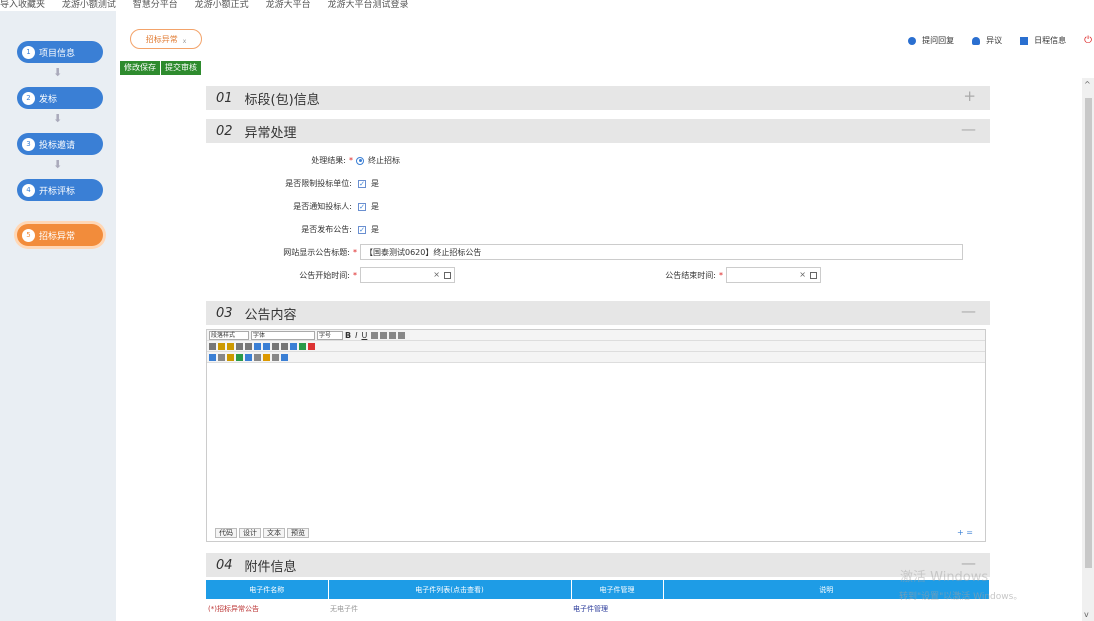 The height and width of the screenshot is (621, 1094). I want to click on step-publish: 2 发标, so click(60, 98).